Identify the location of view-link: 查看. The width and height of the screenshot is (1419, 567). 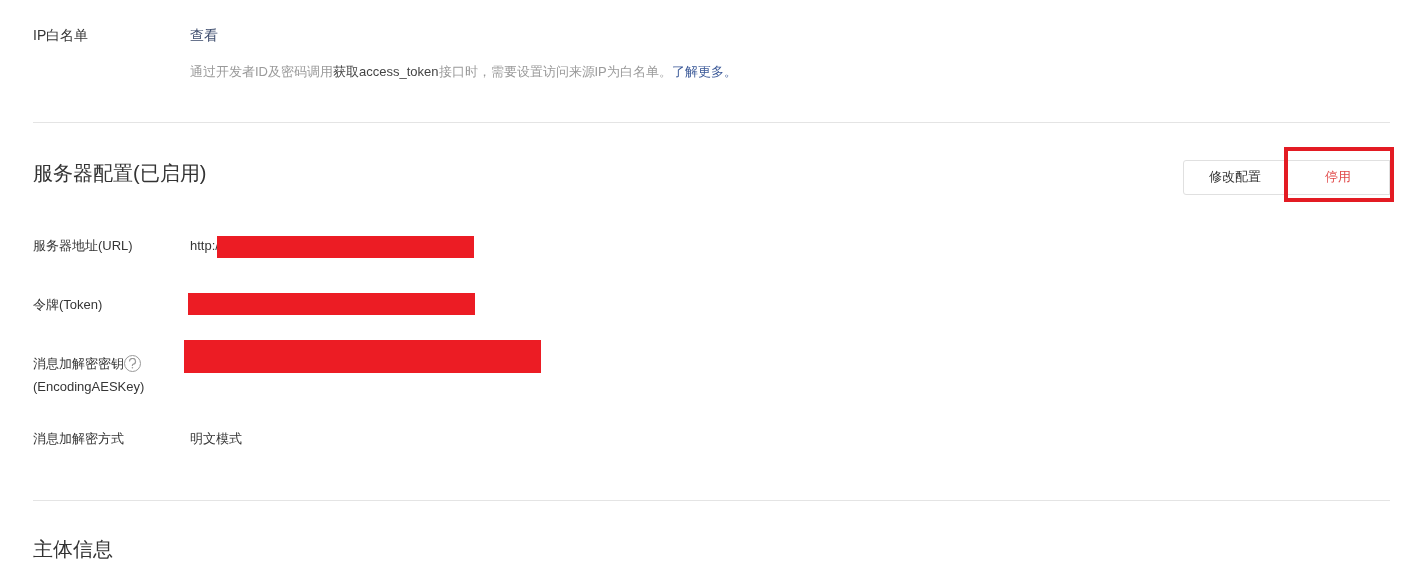
(204, 35).